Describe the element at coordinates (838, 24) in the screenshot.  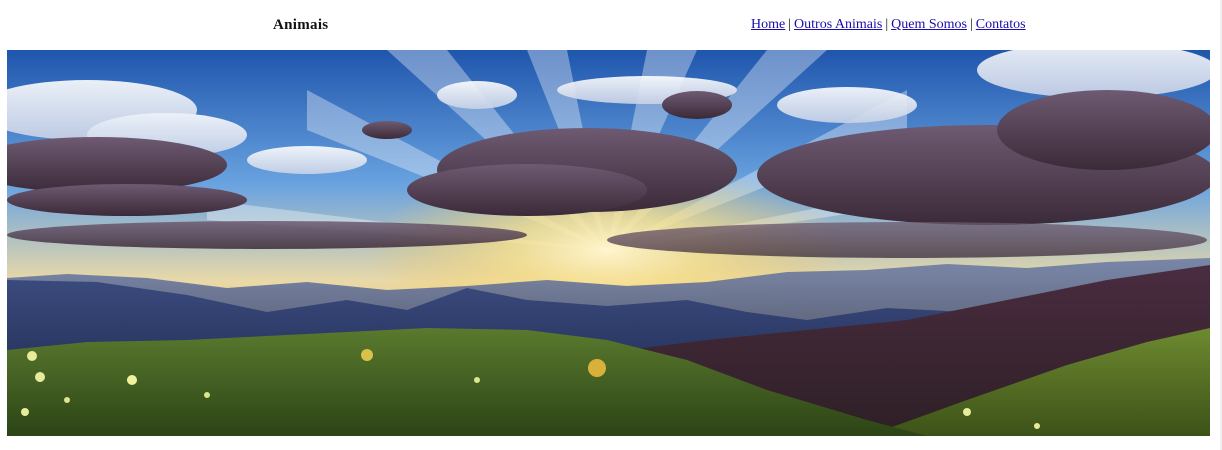
I see `nav-link-outros-animais: Outros Animais` at that location.